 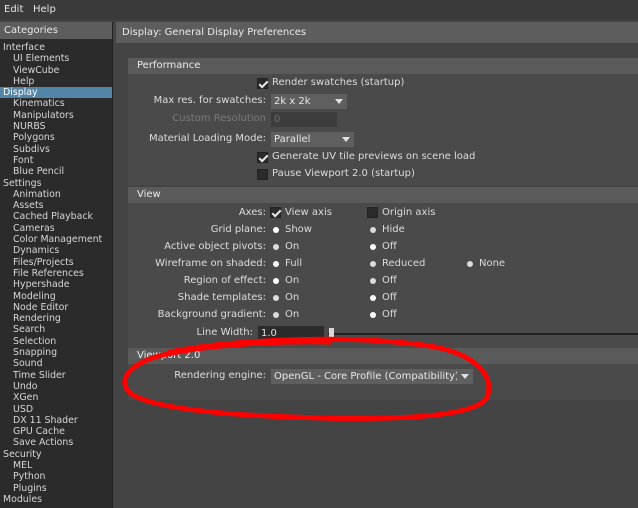 What do you see at coordinates (56, 239) in the screenshot?
I see `sidebar-item-color-management: Color Management` at bounding box center [56, 239].